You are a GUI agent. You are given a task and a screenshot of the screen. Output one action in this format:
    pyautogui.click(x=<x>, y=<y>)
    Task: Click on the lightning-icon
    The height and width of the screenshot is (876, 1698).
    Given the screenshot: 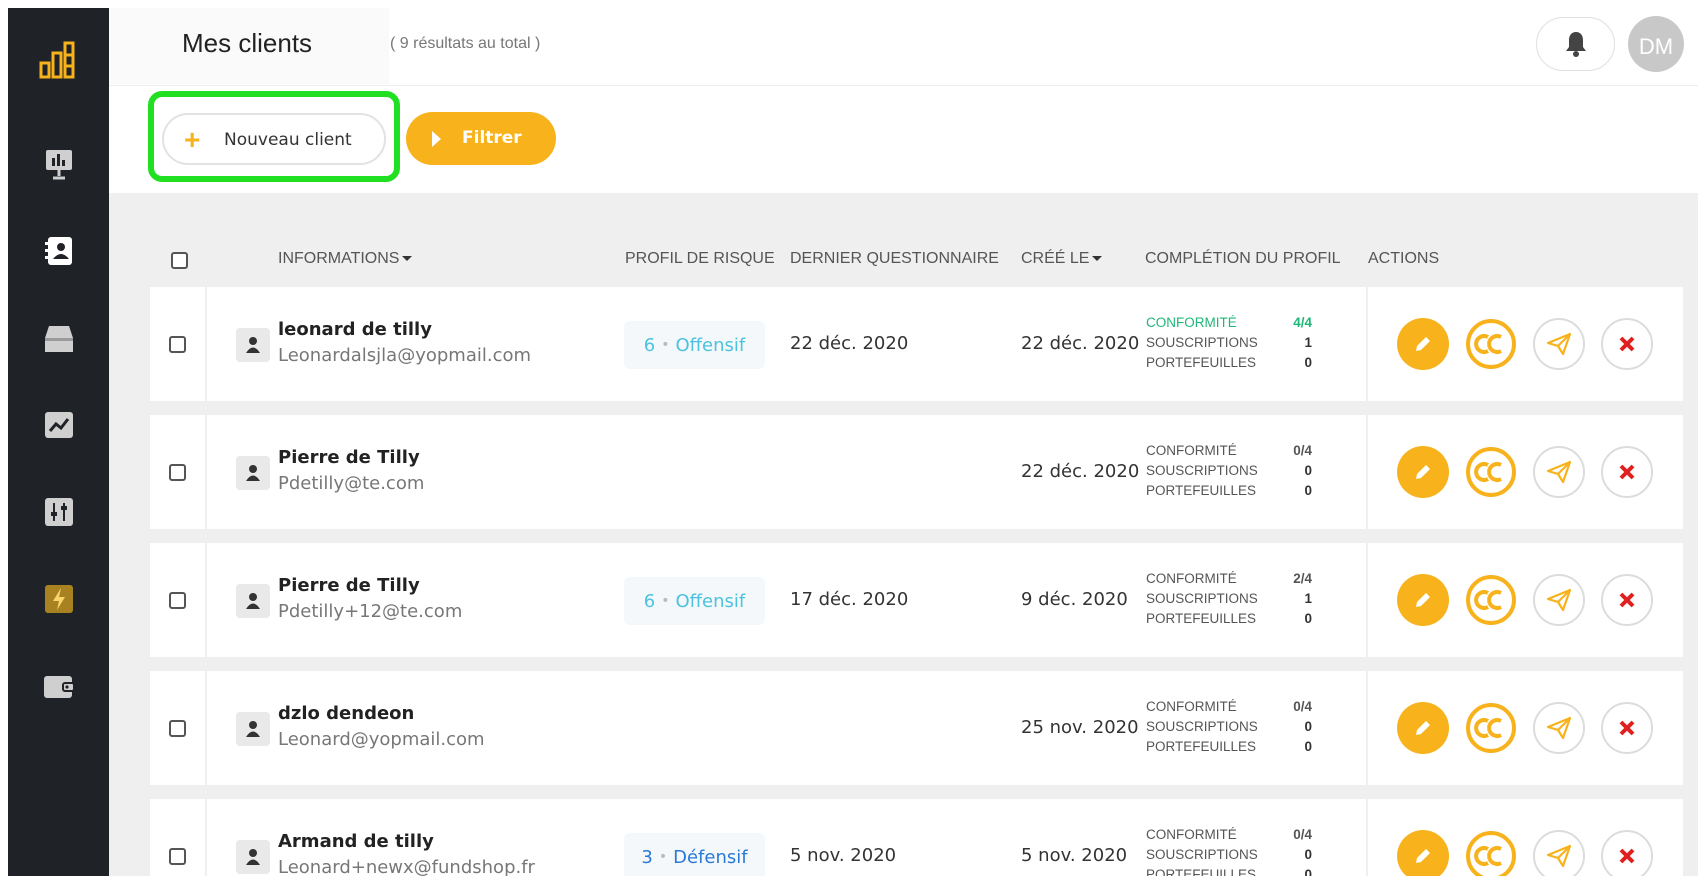 What is the action you would take?
    pyautogui.click(x=58, y=599)
    